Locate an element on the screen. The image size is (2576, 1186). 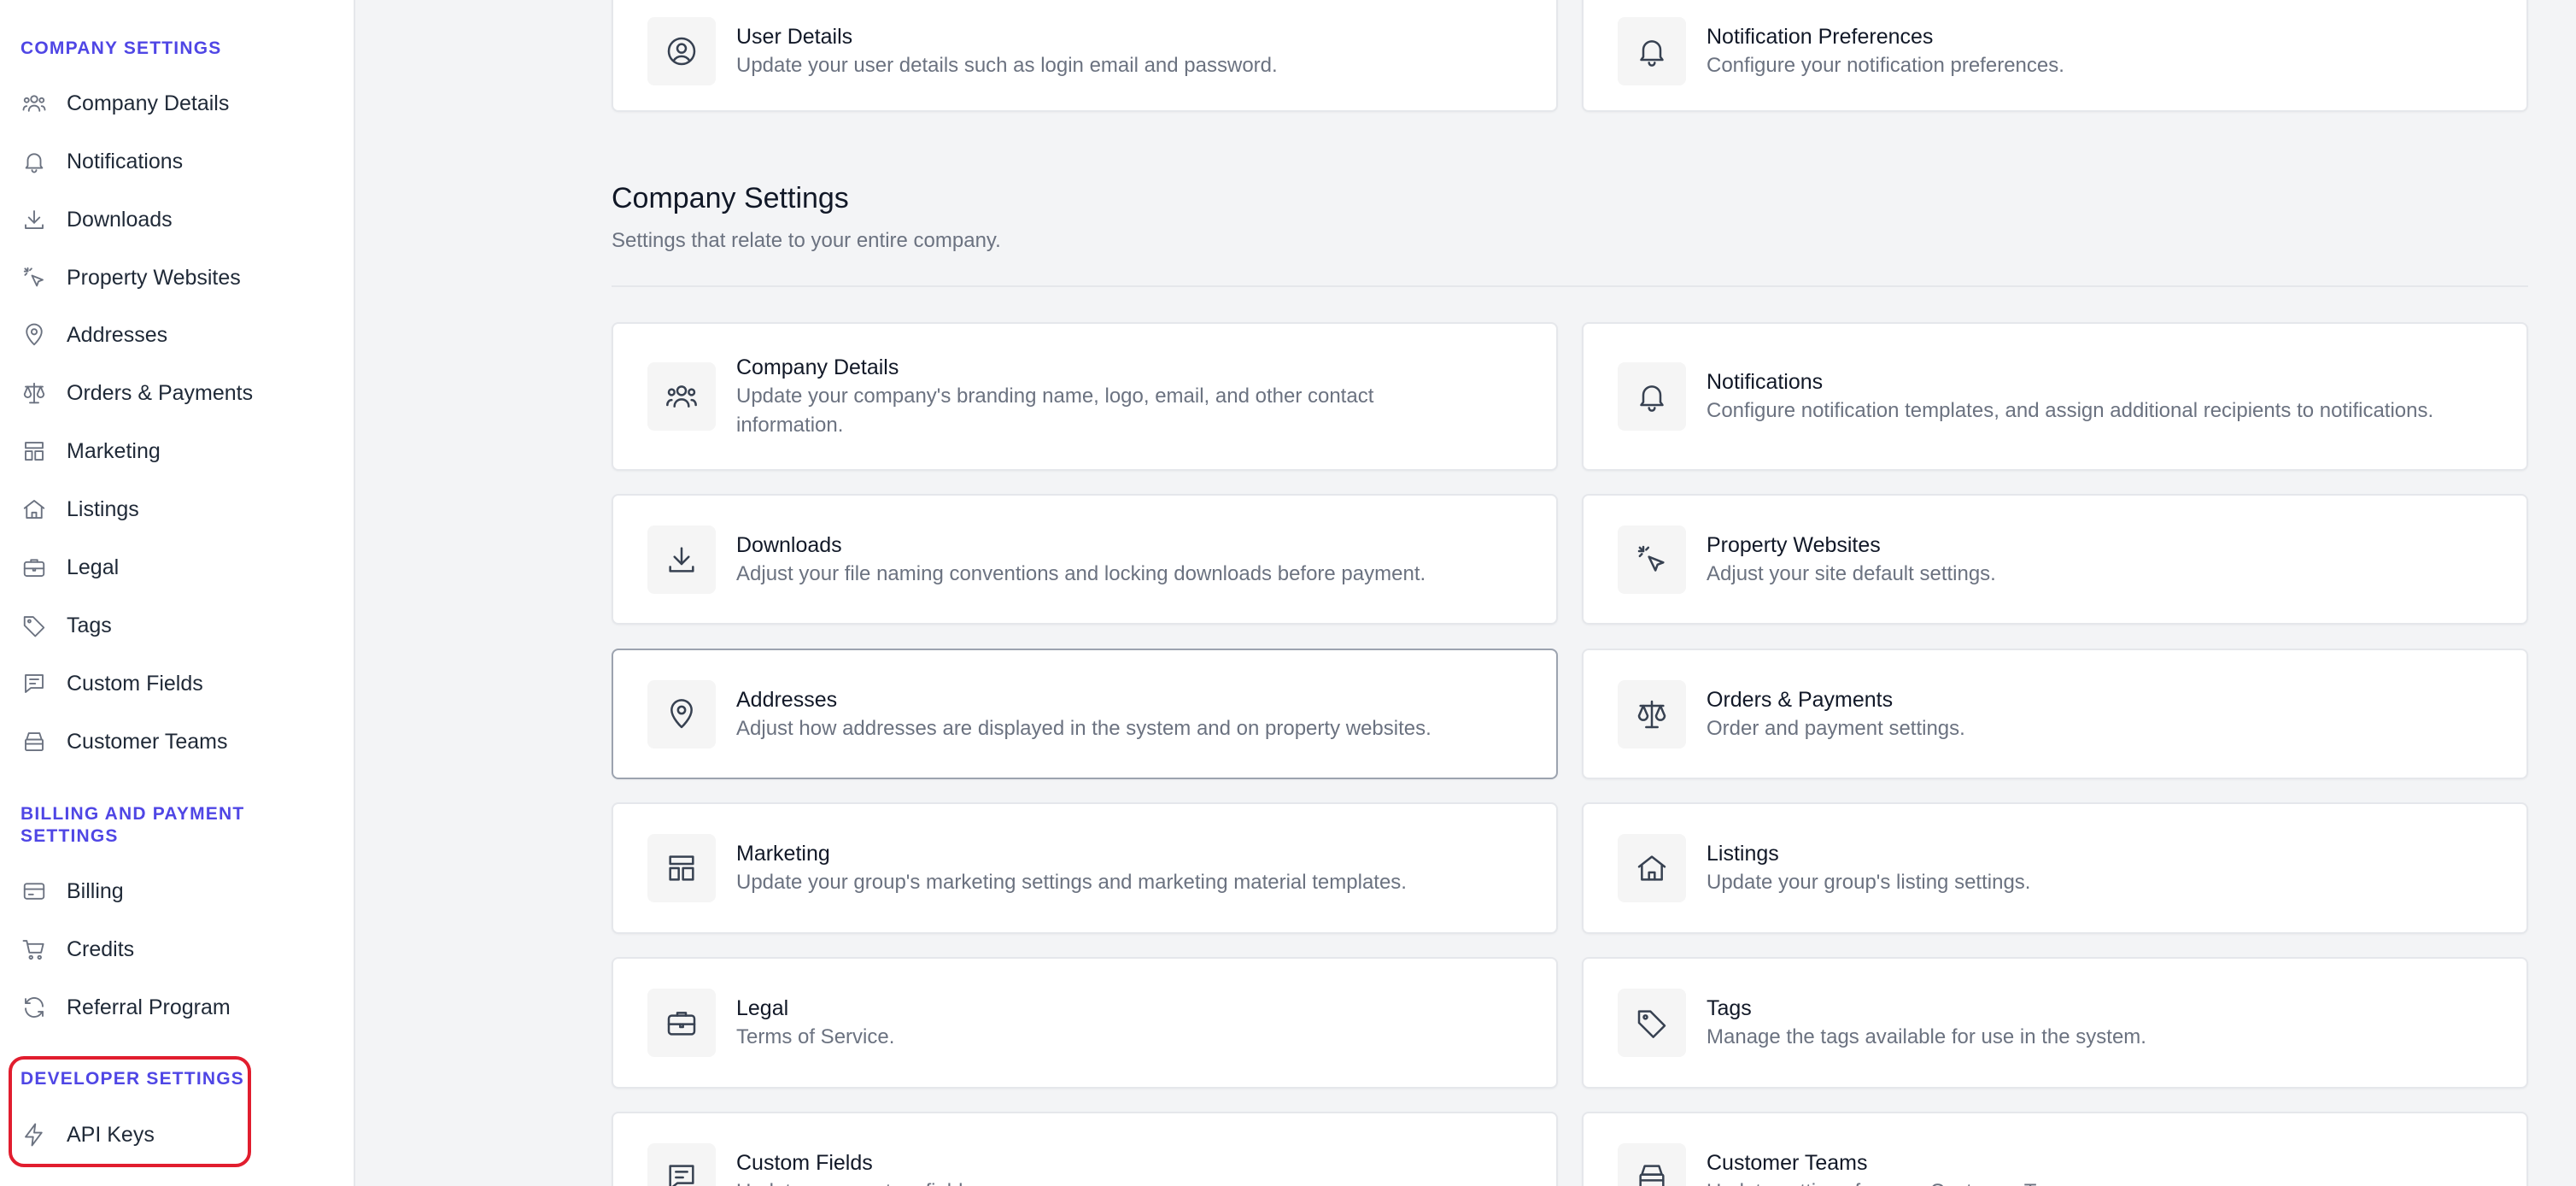
sidebar-item-label: Custom Fields is located at coordinates (135, 684).